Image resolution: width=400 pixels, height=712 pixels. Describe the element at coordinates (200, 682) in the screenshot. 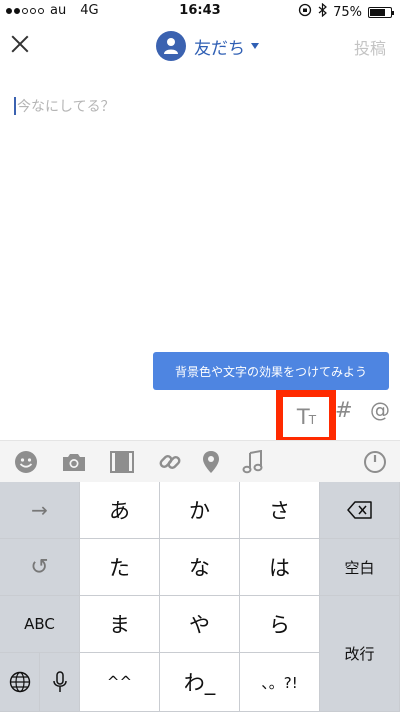

I see `key-wa: わ_` at that location.